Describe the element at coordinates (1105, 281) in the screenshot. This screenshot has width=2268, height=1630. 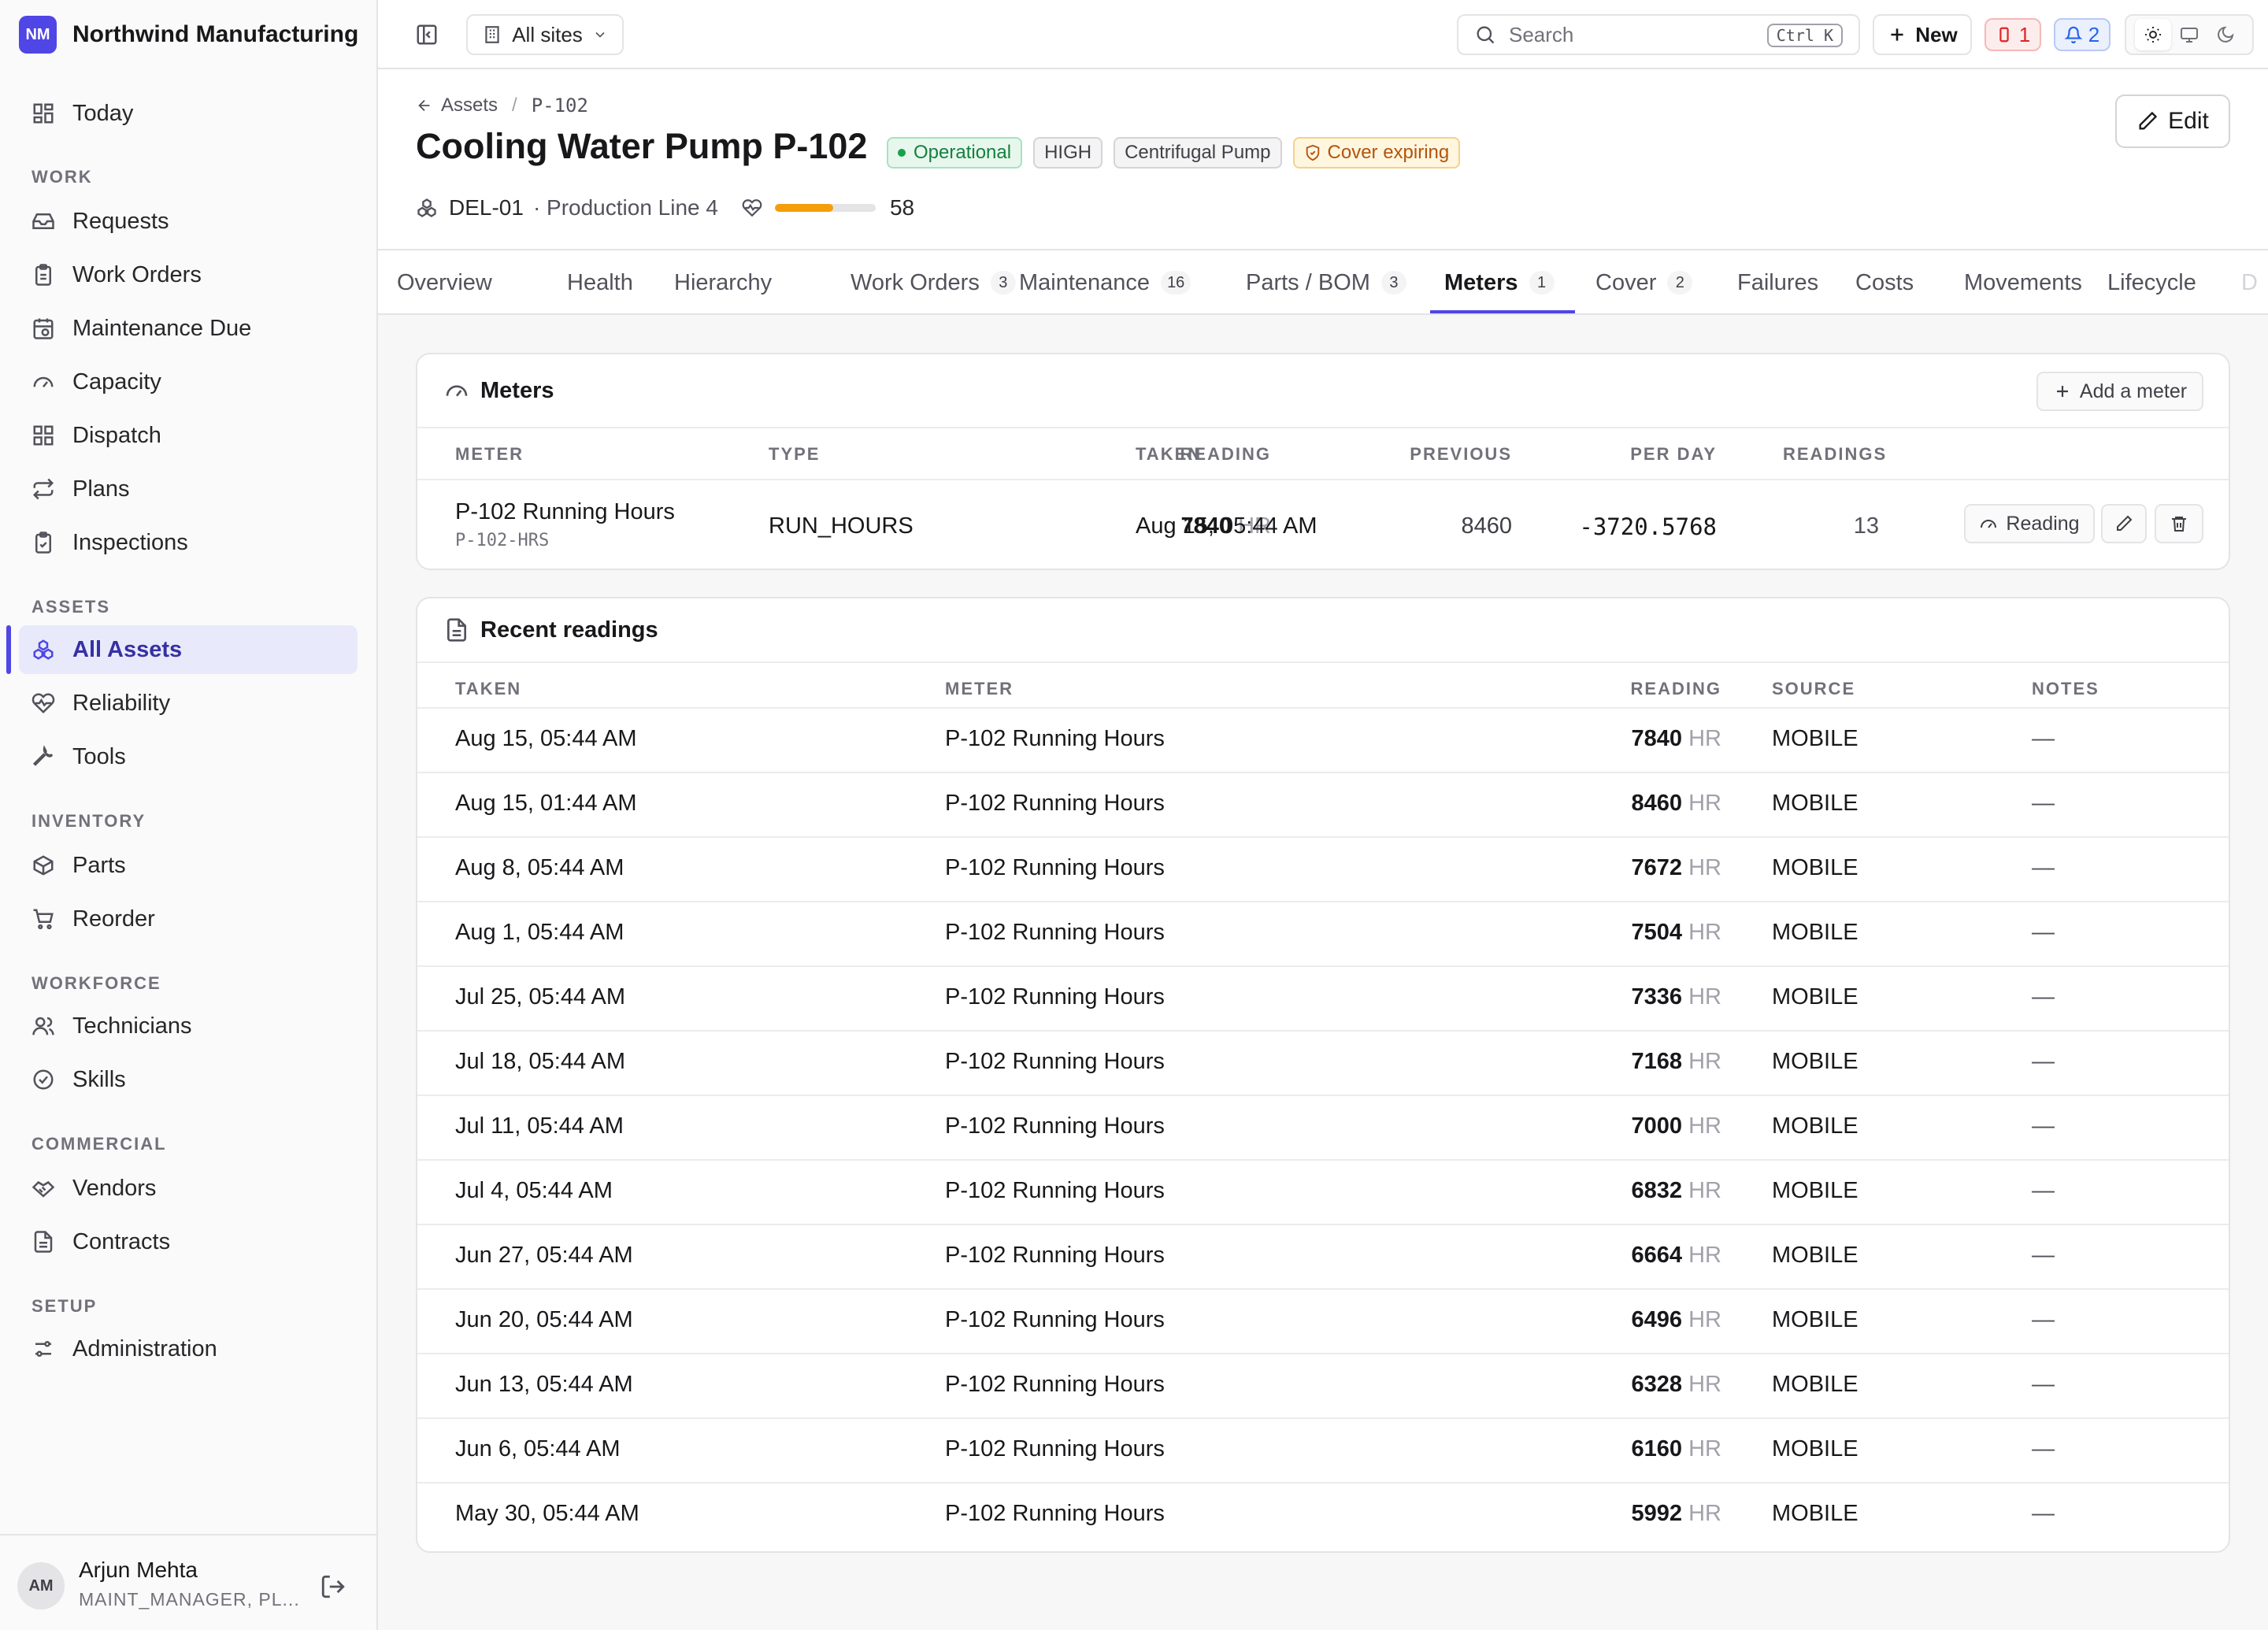
I see `tab-maintenance: Maintenance 16` at that location.